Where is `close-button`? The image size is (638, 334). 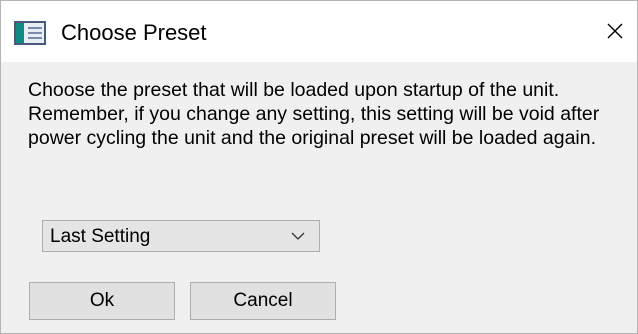
close-button is located at coordinates (614, 31).